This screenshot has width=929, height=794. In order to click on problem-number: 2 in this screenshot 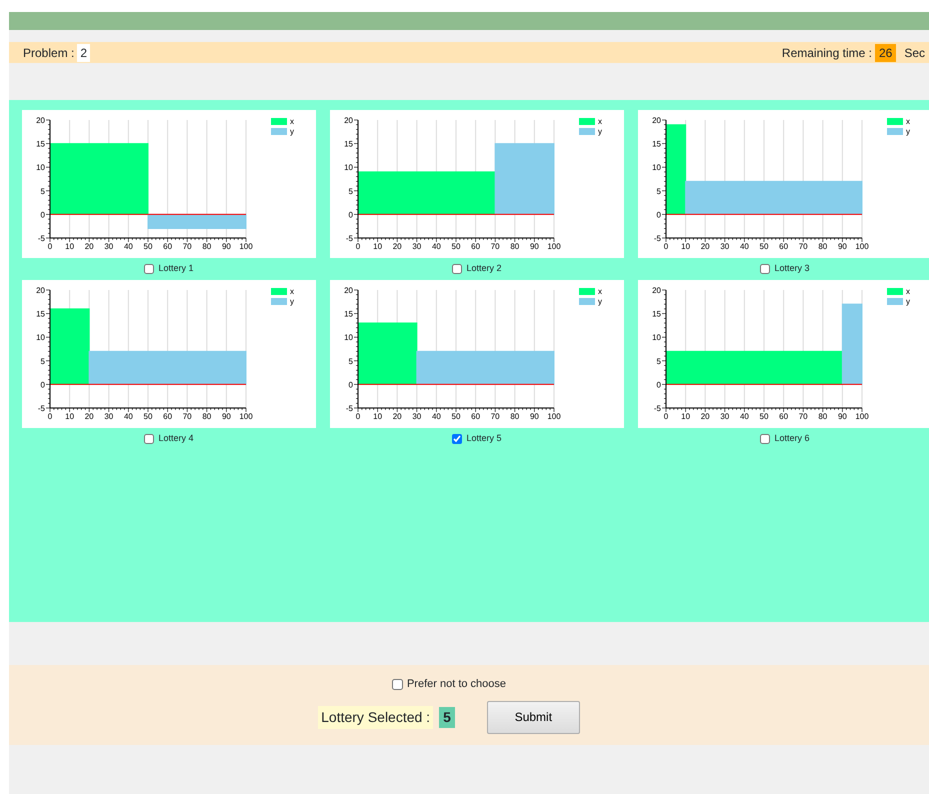, I will do `click(83, 53)`.